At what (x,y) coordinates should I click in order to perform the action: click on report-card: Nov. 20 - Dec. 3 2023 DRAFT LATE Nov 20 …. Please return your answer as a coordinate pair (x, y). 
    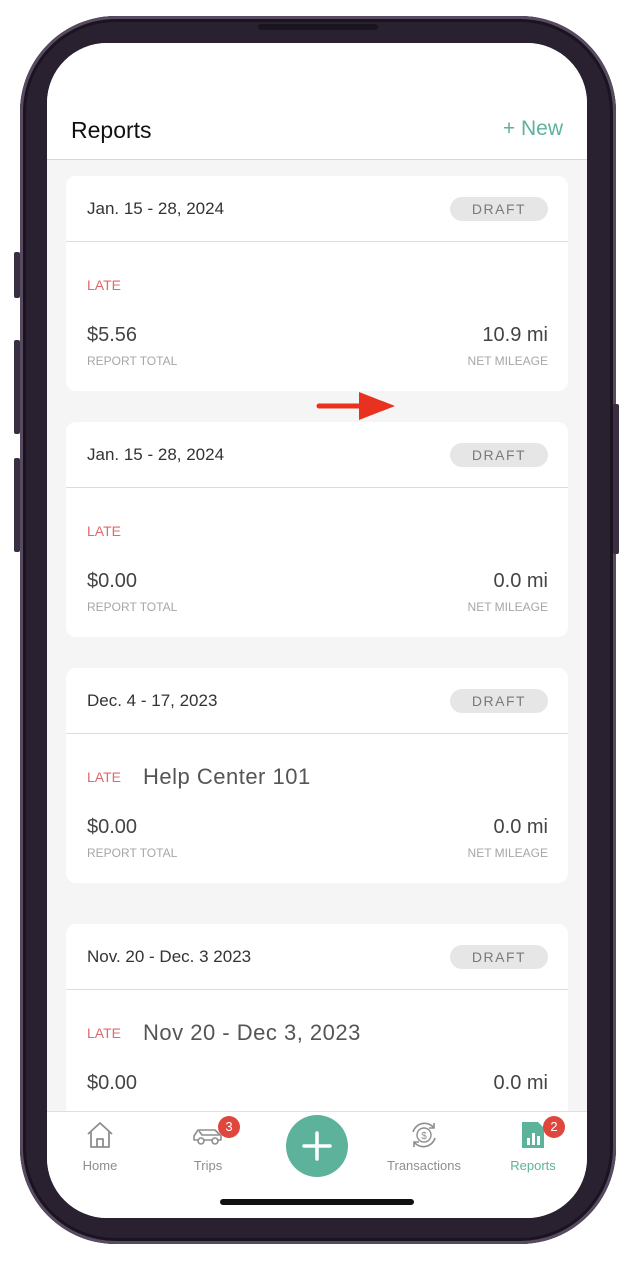
    Looking at the image, I should click on (317, 1017).